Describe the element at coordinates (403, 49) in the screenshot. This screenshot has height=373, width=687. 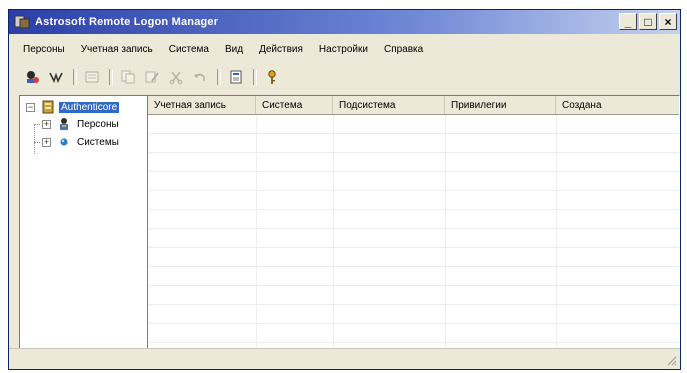
I see `menu-help: Справка` at that location.